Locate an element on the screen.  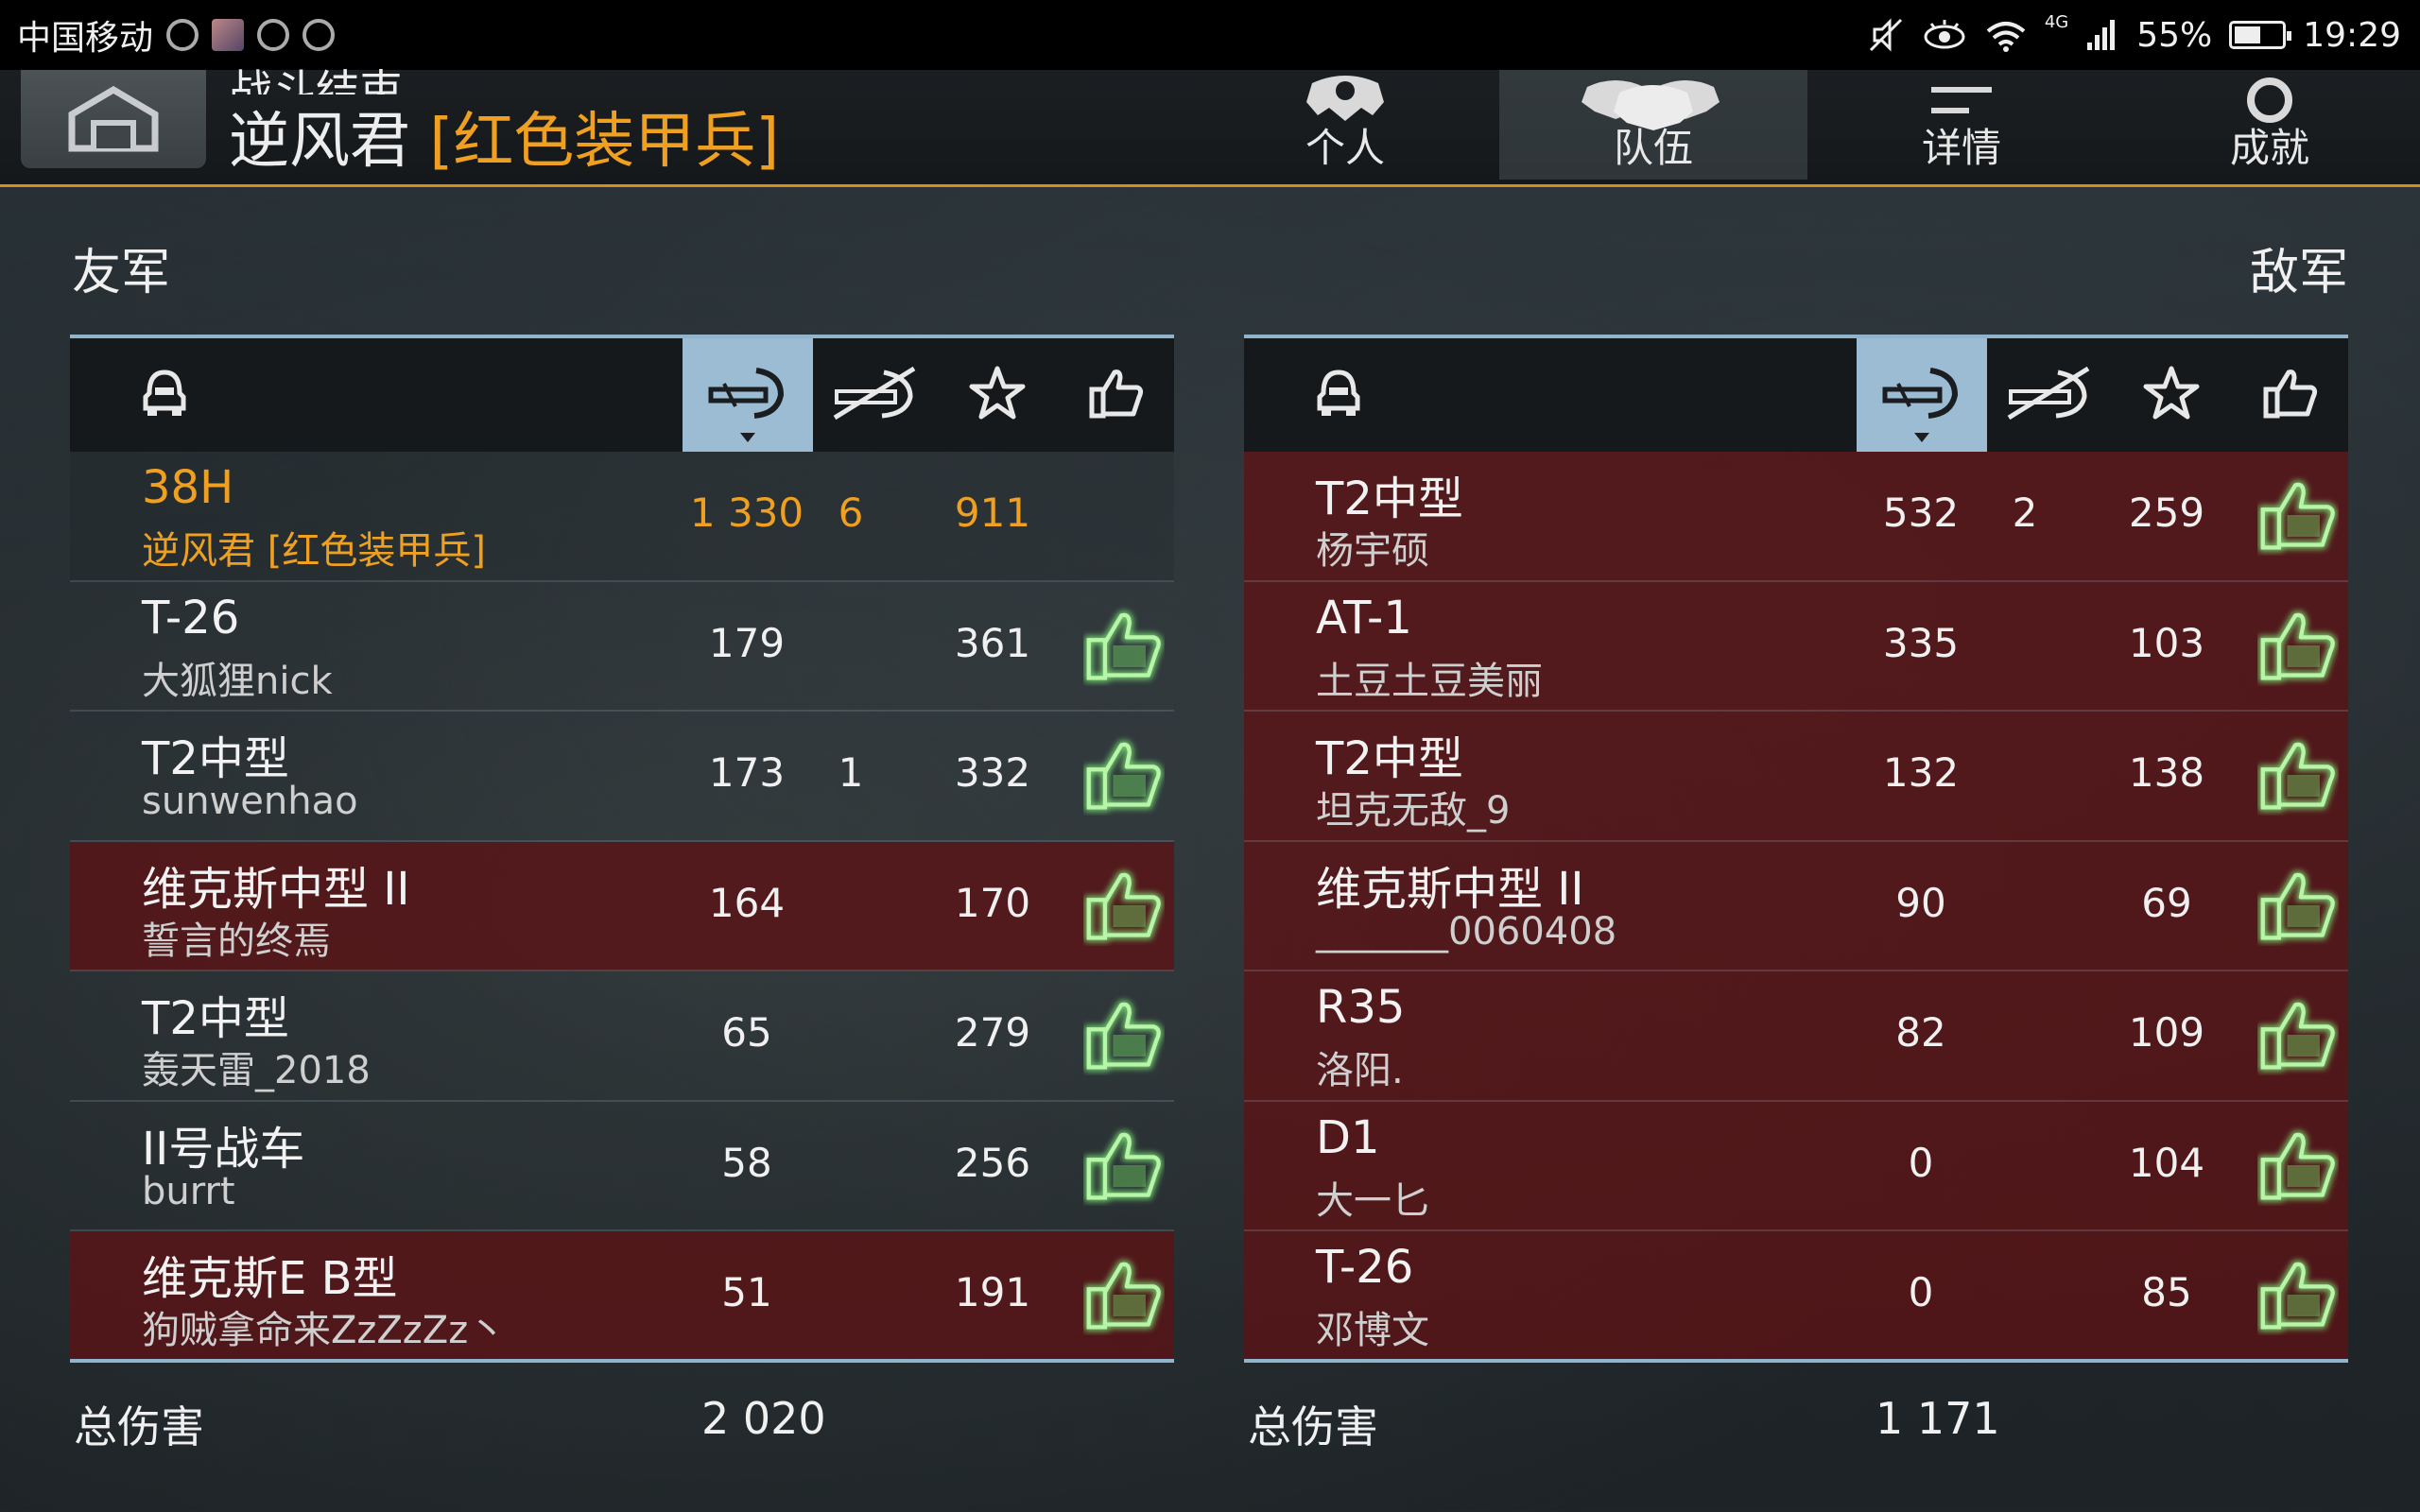
player-title: 逆风君 [红色装甲兵] is located at coordinates (504, 136).